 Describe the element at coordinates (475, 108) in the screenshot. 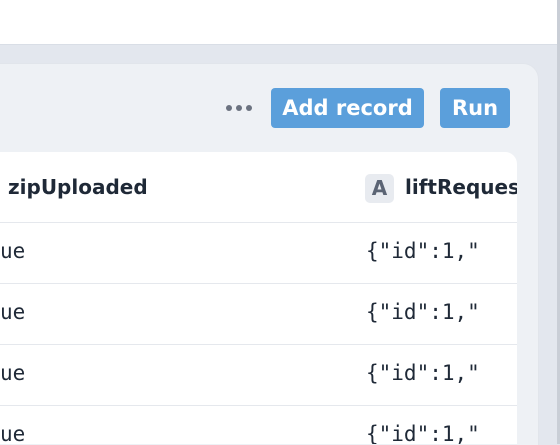

I see `run-button: Run` at that location.